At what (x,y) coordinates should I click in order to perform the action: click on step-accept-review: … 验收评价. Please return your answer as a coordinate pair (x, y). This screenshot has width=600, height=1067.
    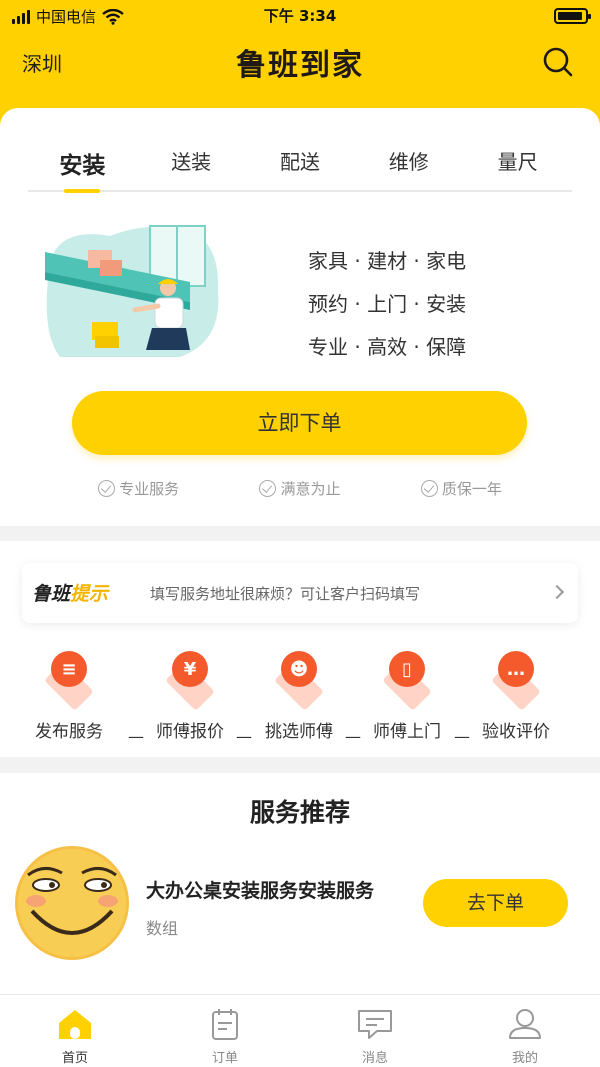
    Looking at the image, I should click on (516, 695).